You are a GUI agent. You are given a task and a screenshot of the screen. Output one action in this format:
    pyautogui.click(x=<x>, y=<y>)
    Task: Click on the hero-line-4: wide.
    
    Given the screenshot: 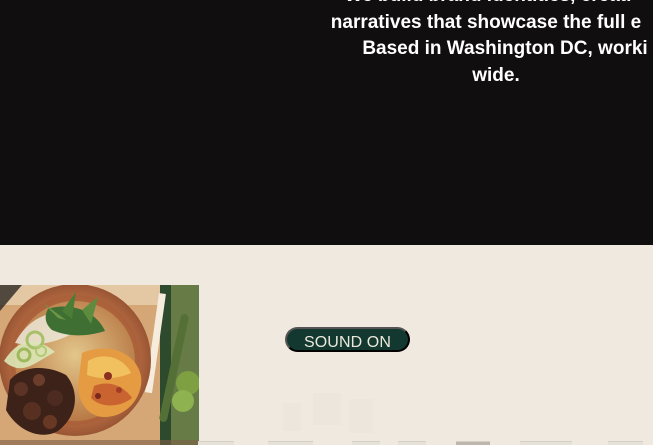 What is the action you would take?
    pyautogui.click(x=496, y=75)
    